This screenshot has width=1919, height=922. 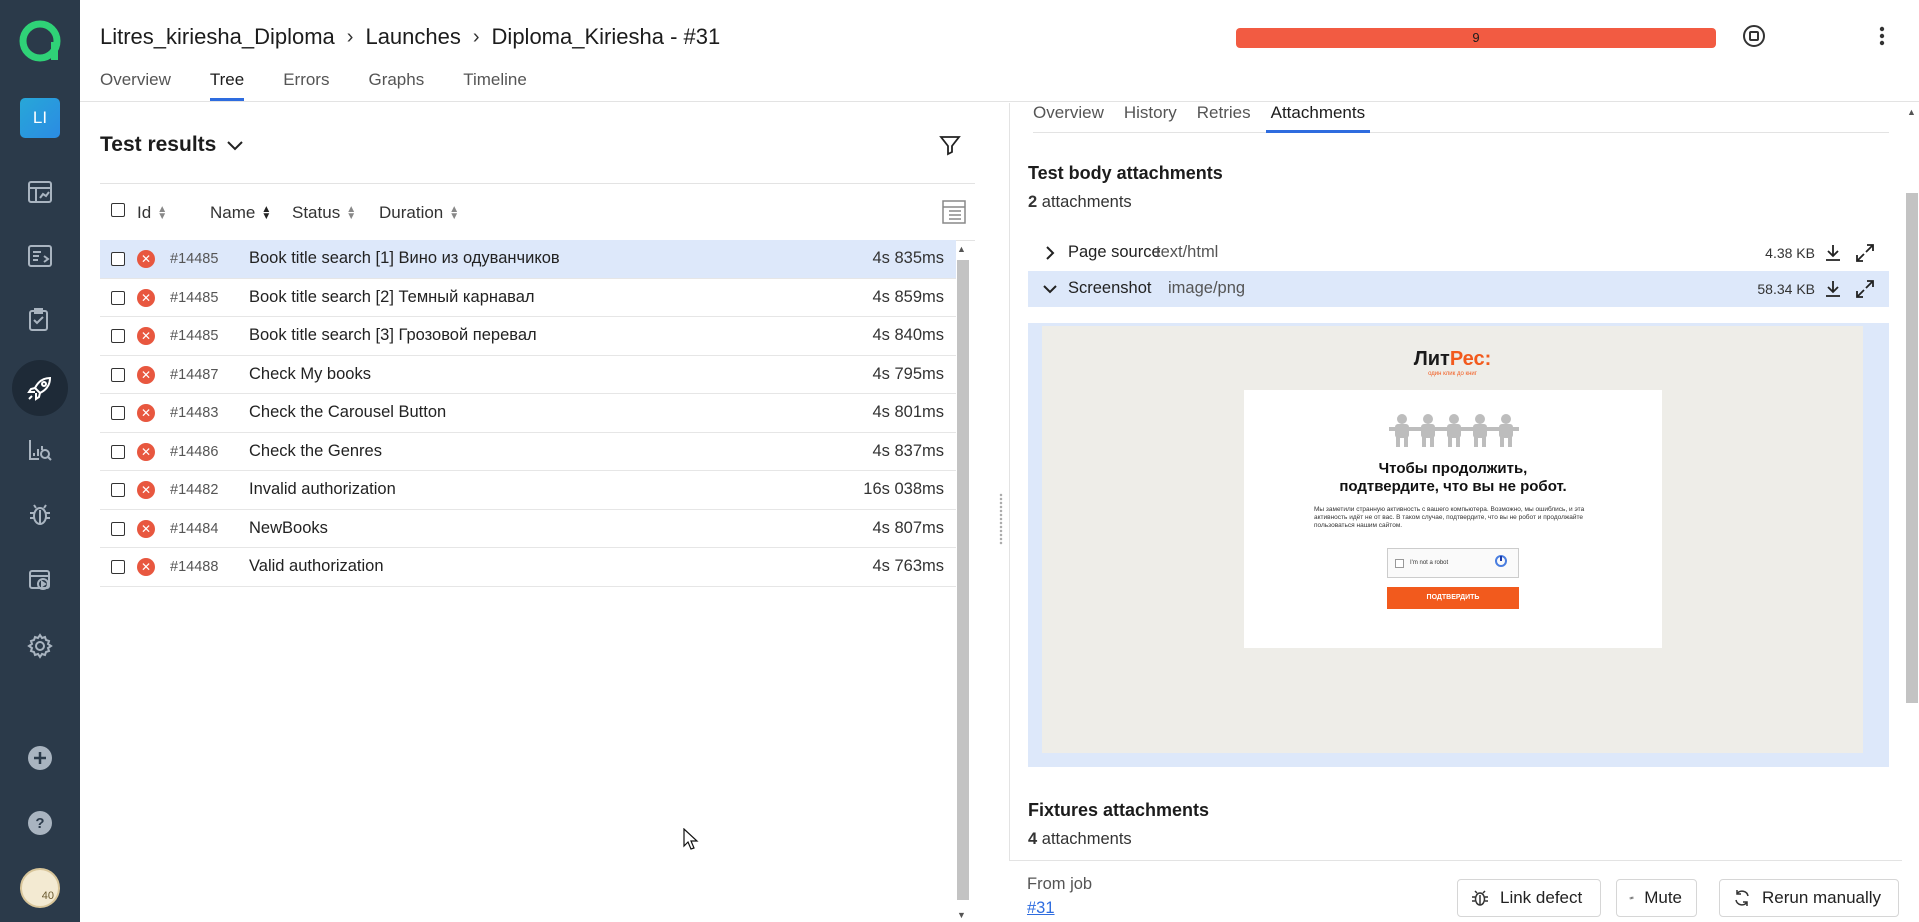 I want to click on more-vertical-icon, so click(x=1882, y=36).